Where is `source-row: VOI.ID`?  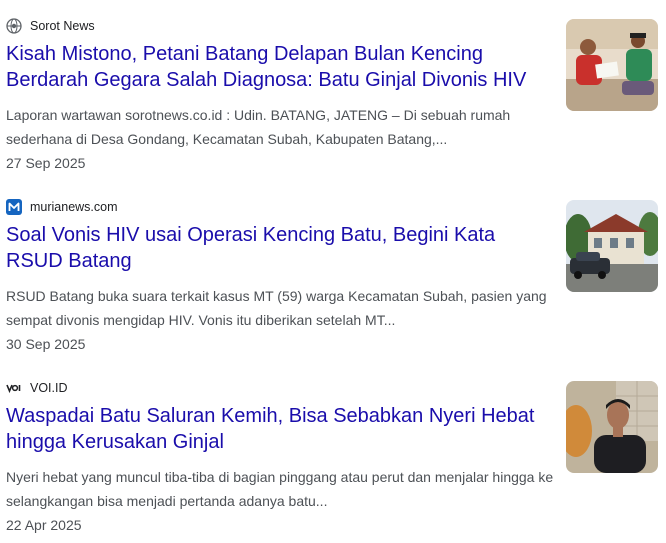 source-row: VOI.ID is located at coordinates (37, 388).